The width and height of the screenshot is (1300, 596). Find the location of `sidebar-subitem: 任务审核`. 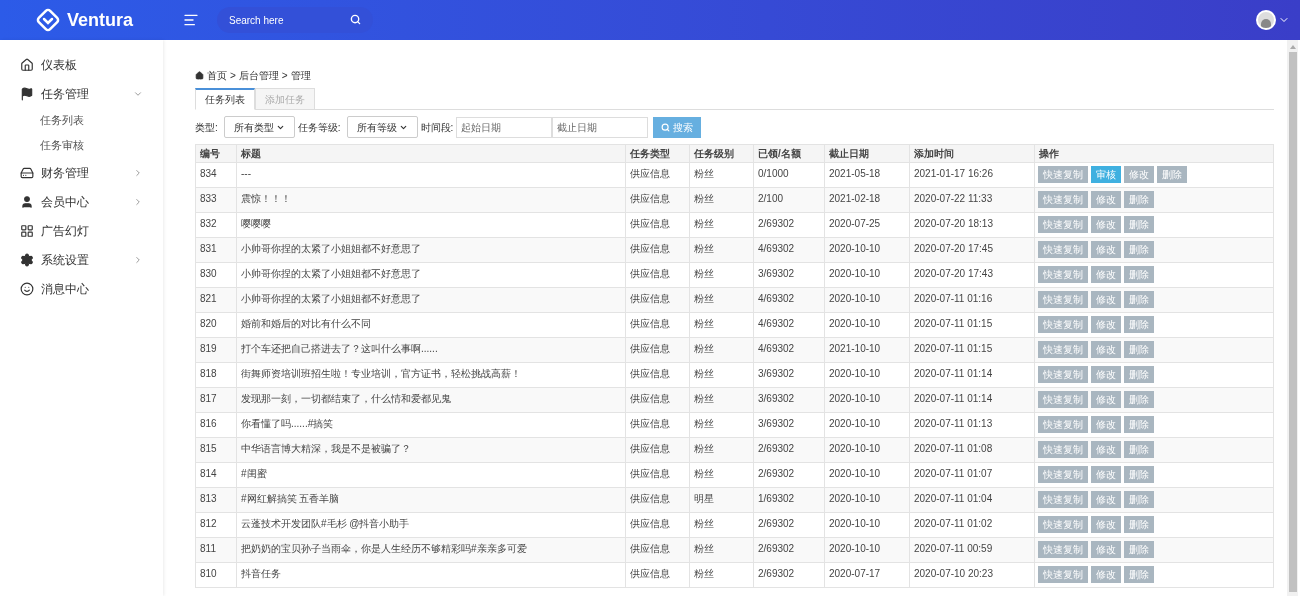

sidebar-subitem: 任务审核 is located at coordinates (81, 145).